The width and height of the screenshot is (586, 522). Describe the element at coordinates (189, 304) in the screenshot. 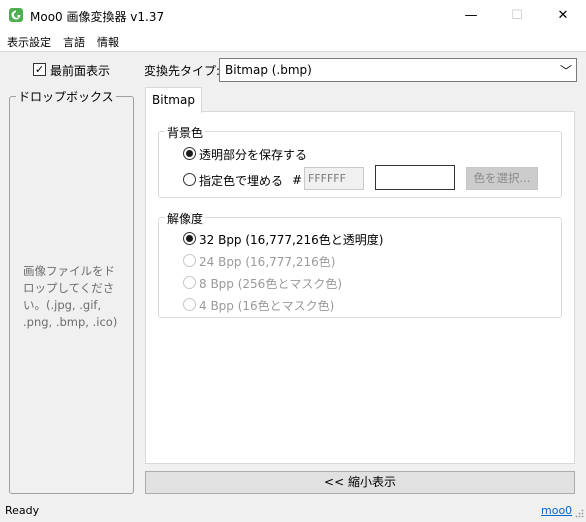

I see `radio-4bpp` at that location.